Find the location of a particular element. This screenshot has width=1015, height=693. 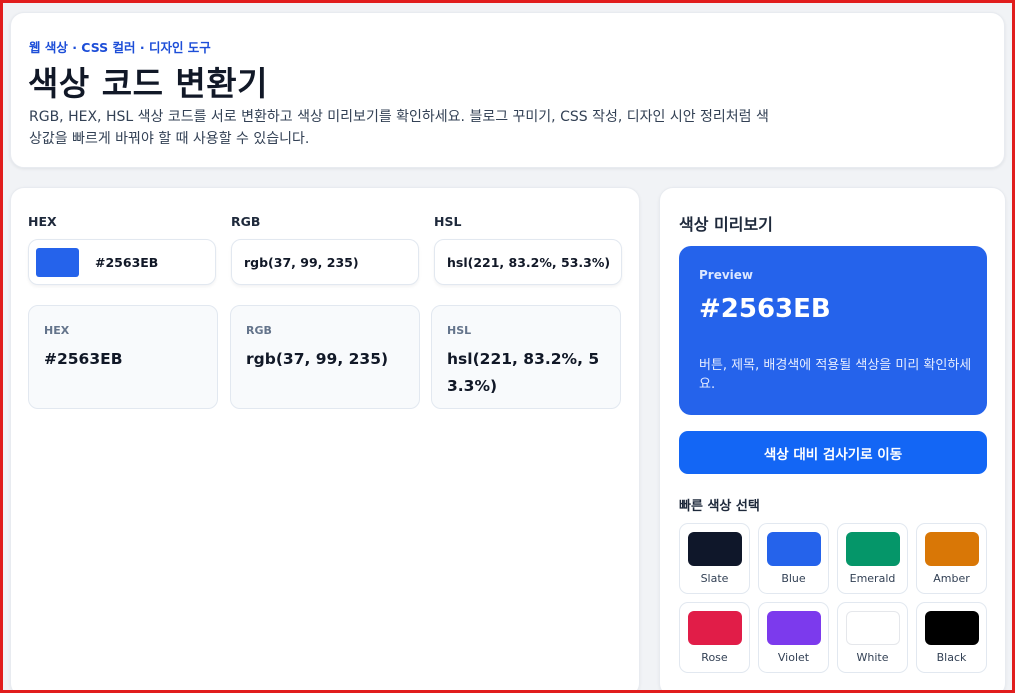

hsl-output-label: HSL is located at coordinates (459, 330).